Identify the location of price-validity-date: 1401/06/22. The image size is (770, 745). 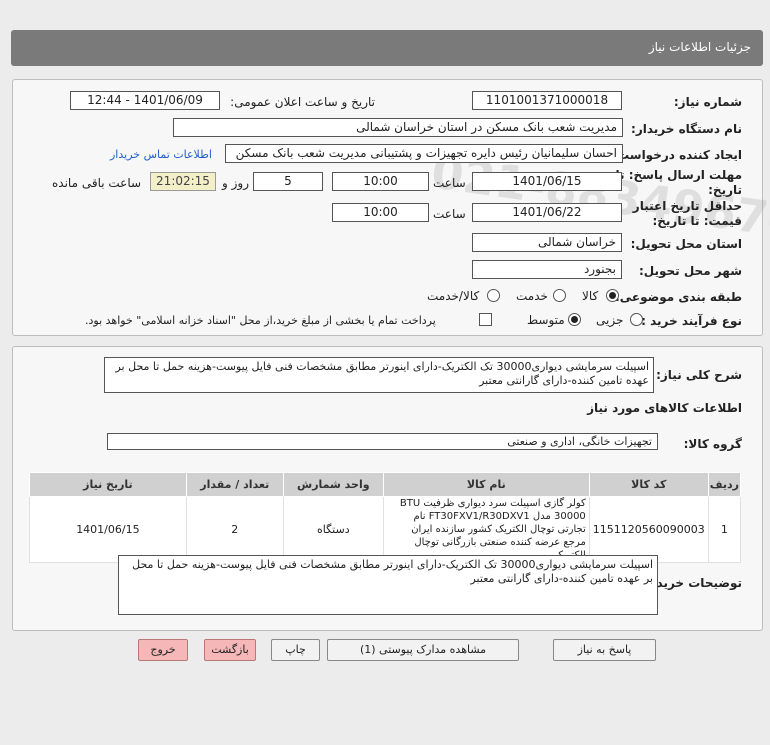
(547, 212).